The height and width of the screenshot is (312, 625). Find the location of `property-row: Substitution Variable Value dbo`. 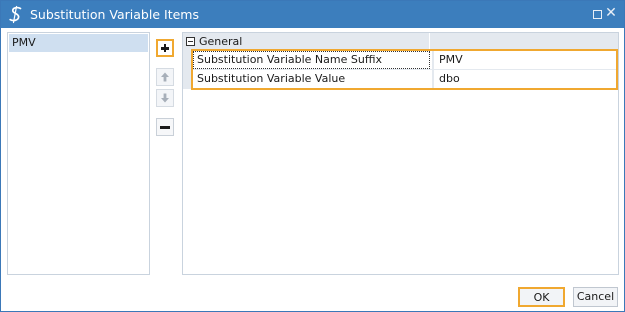

property-row: Substitution Variable Value dbo is located at coordinates (404, 79).